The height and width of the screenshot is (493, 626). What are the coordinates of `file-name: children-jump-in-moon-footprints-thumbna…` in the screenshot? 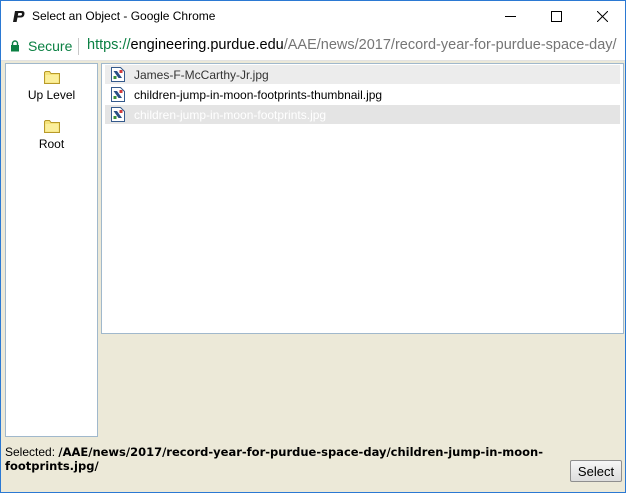 It's located at (258, 94).